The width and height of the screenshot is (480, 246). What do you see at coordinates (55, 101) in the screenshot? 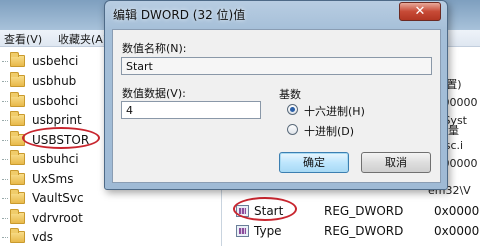
I see `tree-item-label: usbohci` at bounding box center [55, 101].